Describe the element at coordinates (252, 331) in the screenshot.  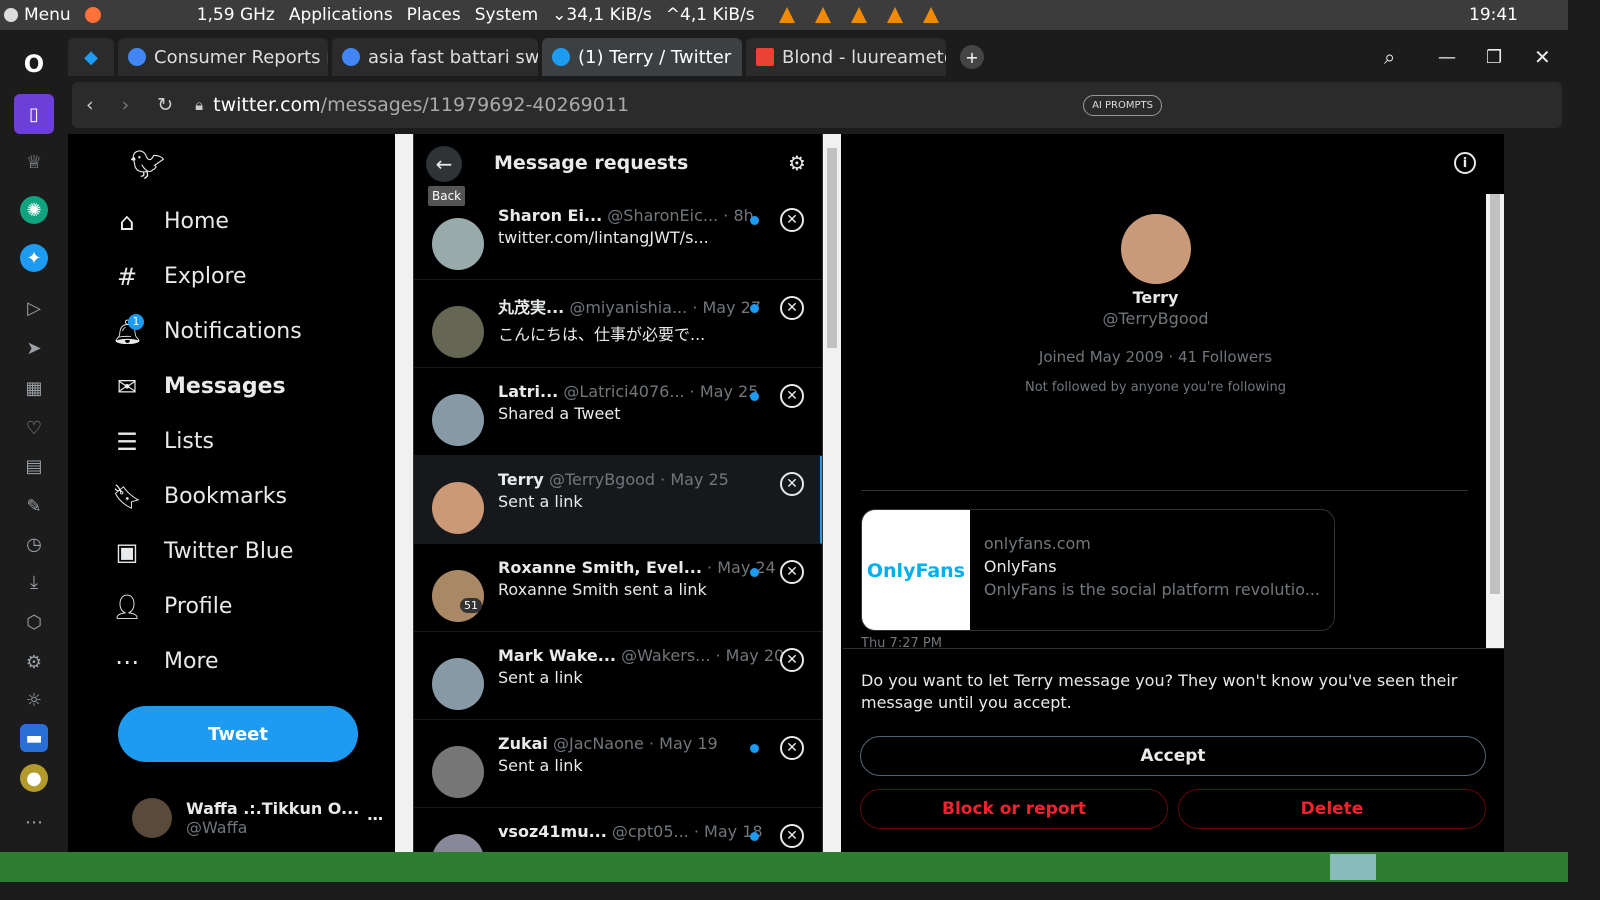
I see `nav-notifications: 🔔︎ 1 Notifications` at that location.